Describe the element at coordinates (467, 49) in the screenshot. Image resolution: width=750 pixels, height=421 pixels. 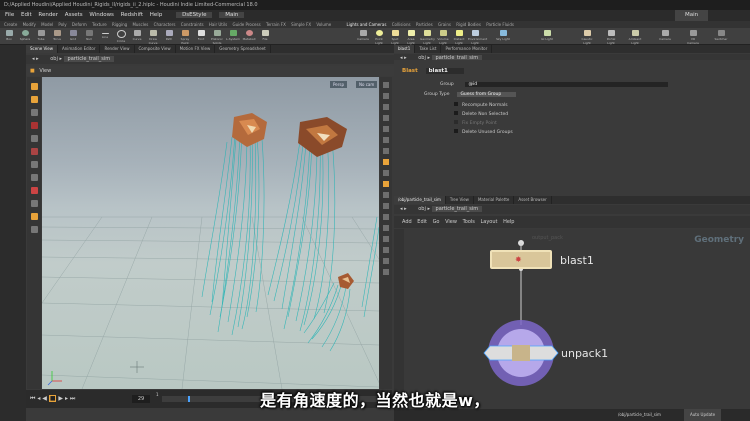
I see `tab-performance-monitor: Performance Monitor` at that location.